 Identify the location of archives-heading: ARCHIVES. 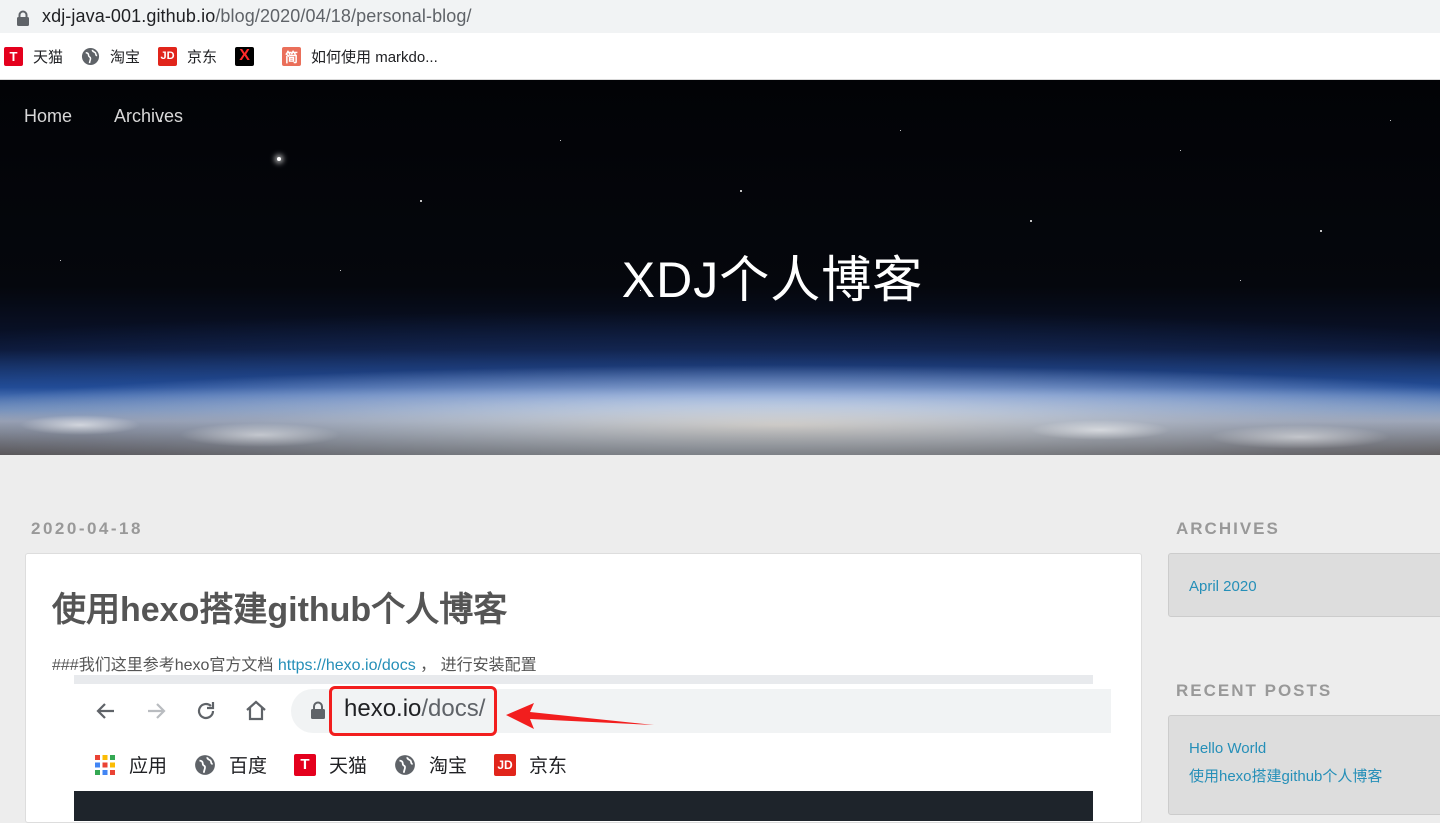
(1228, 528).